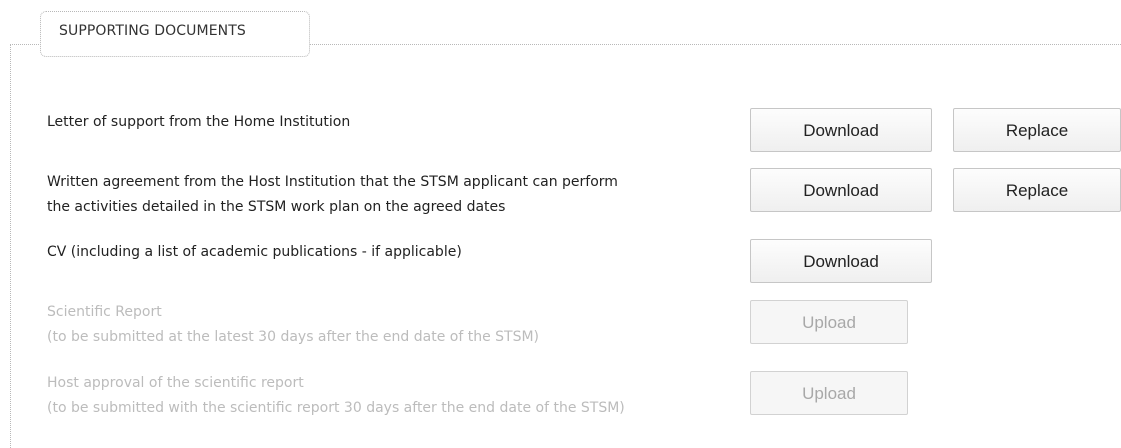  I want to click on replace-button-letter-of-support: Replace, so click(1037, 130).